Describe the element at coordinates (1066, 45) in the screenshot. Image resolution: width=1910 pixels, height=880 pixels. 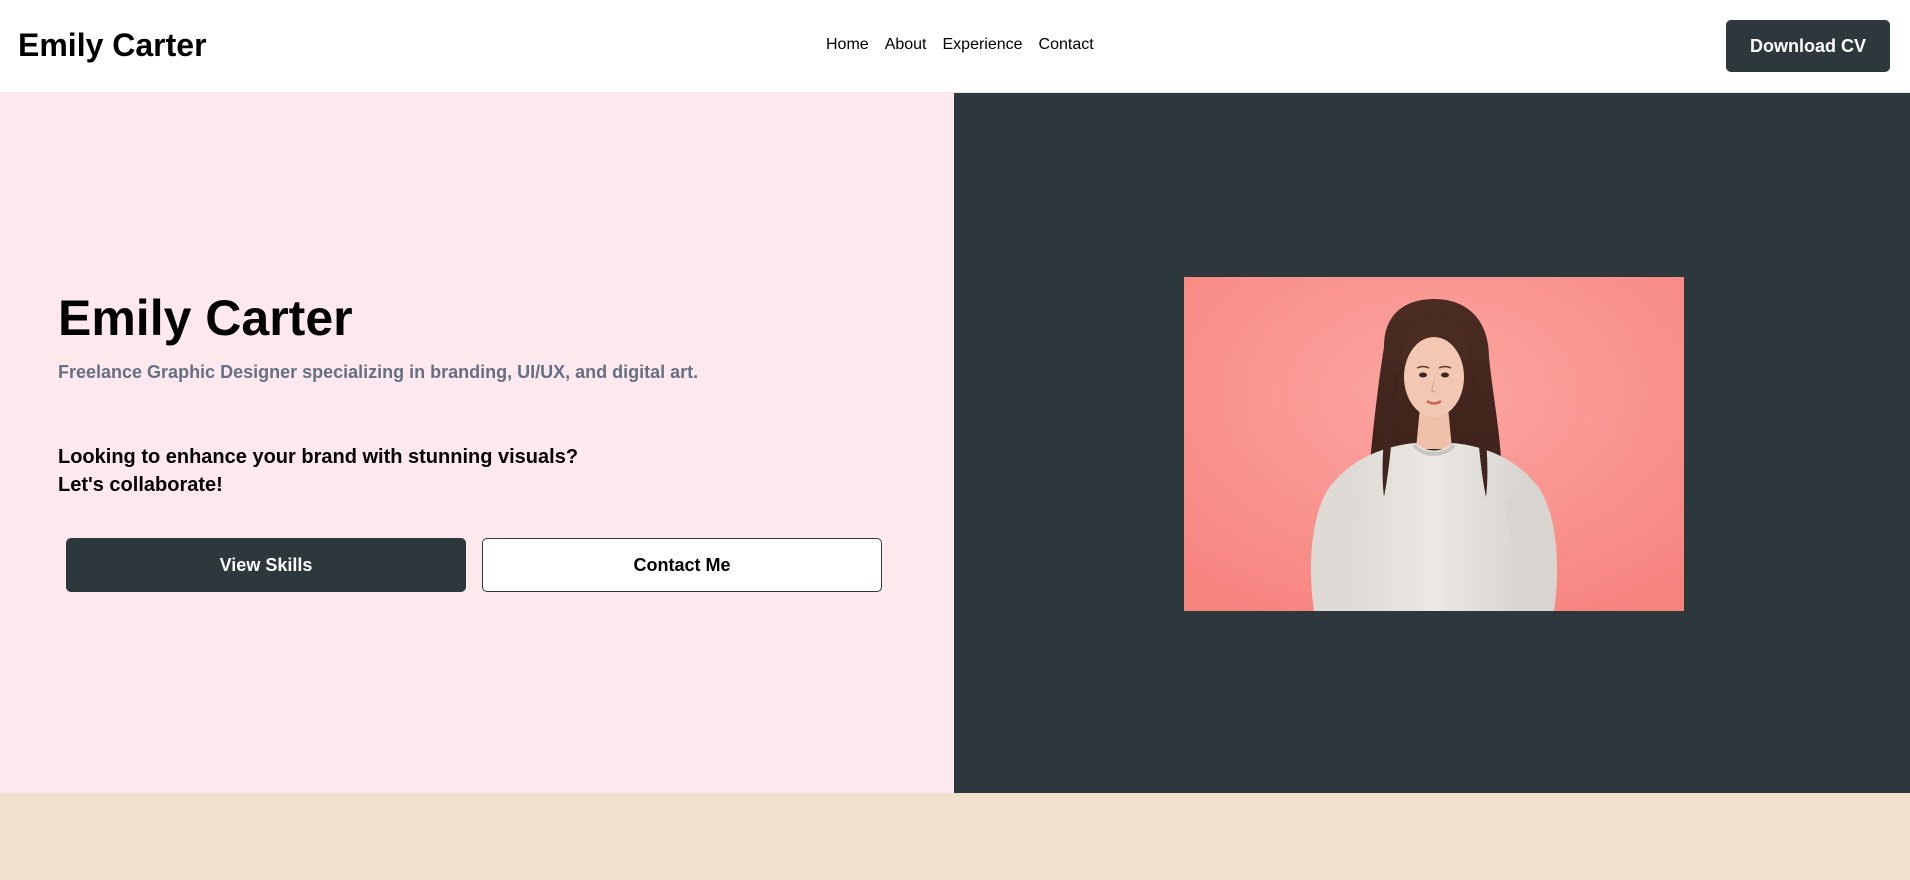
I see `nav-link-contact: Contact` at that location.